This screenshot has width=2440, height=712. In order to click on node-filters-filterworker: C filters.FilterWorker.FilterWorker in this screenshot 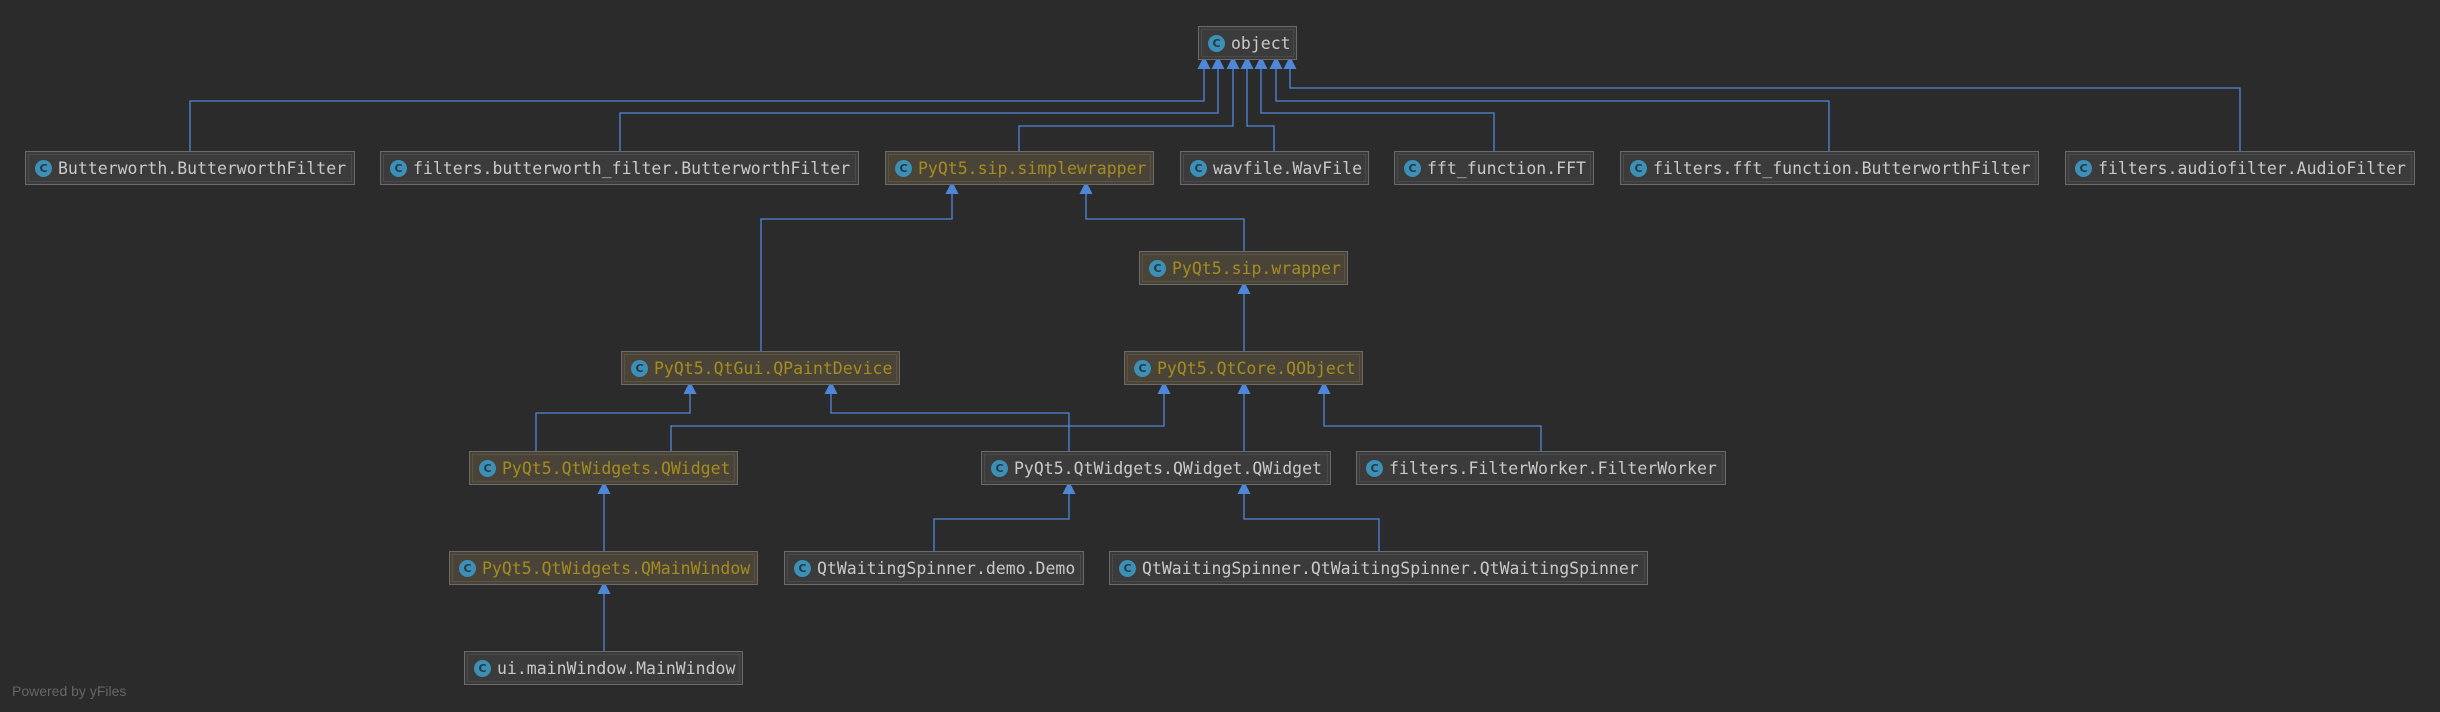, I will do `click(1541, 468)`.